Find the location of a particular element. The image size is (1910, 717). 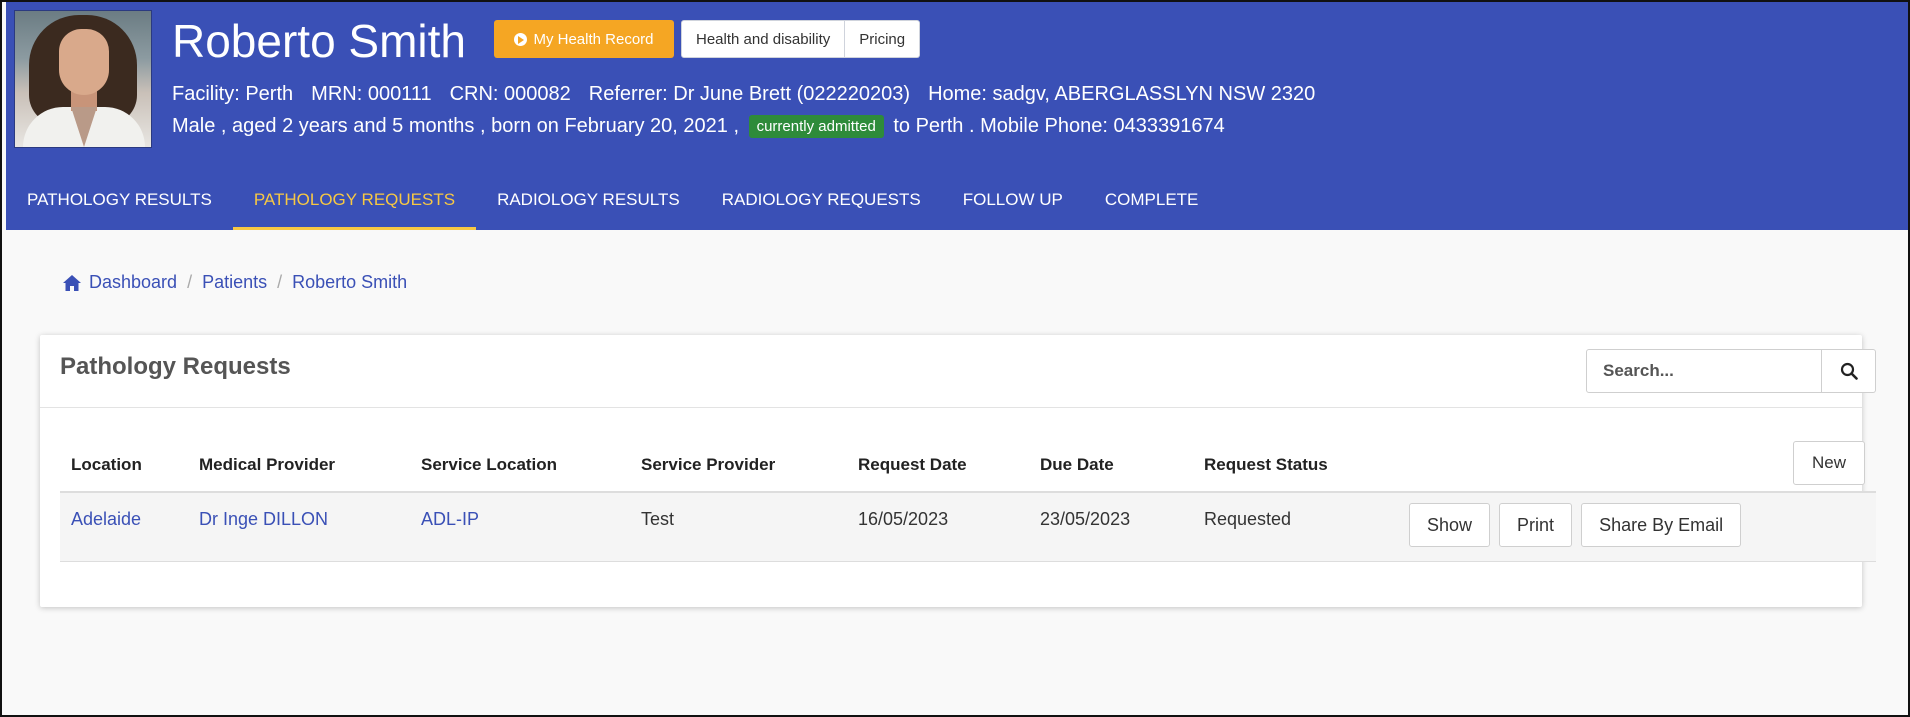

tab-radiology-requests: RADIOLOGY REQUESTS is located at coordinates (821, 201).